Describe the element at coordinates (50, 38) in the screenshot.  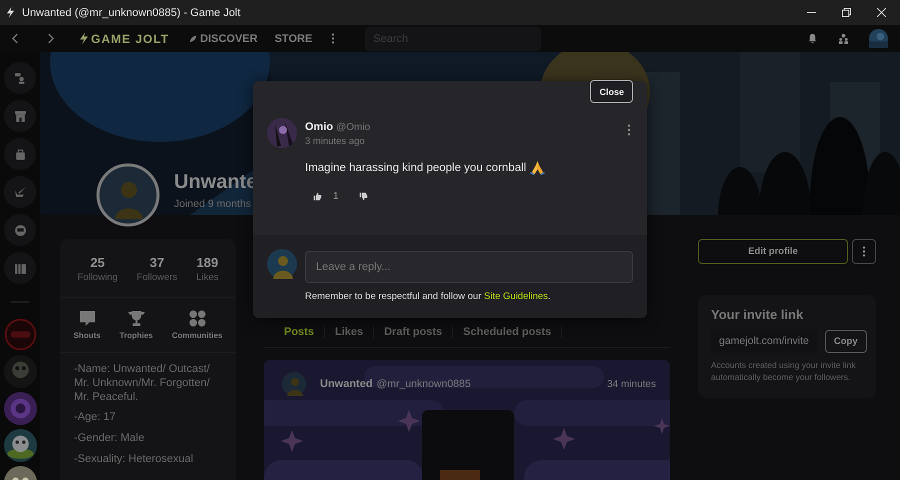
I see `forward-icon` at that location.